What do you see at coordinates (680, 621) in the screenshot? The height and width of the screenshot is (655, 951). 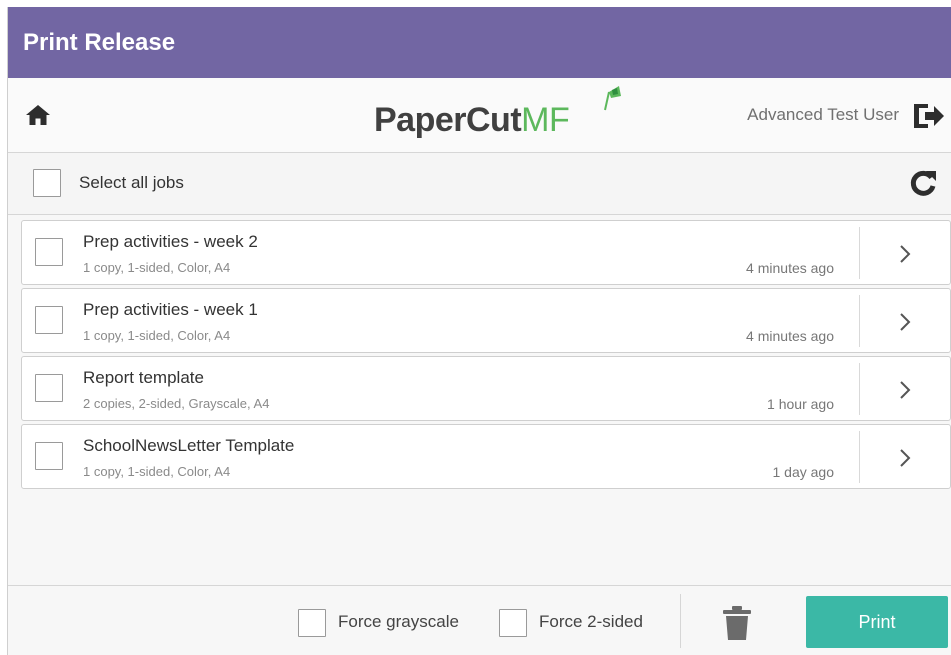 I see `footer-divider` at bounding box center [680, 621].